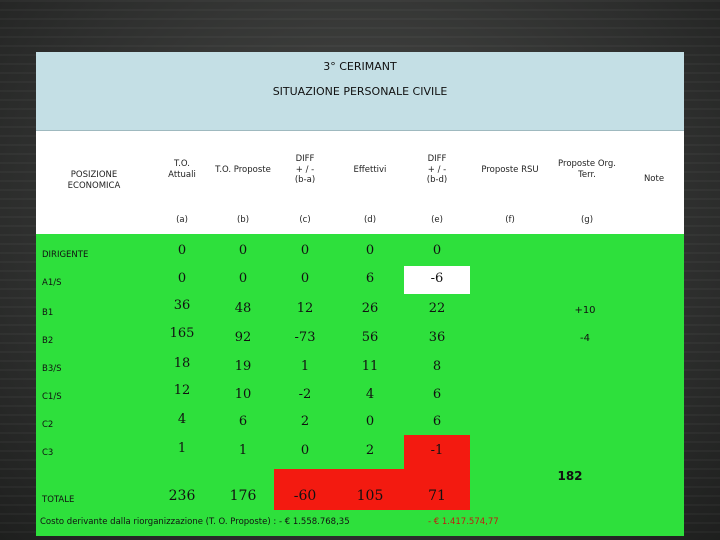 This screenshot has height=540, width=720. What do you see at coordinates (58, 500) in the screenshot?
I see `row-label-totale: TOTALE` at bounding box center [58, 500].